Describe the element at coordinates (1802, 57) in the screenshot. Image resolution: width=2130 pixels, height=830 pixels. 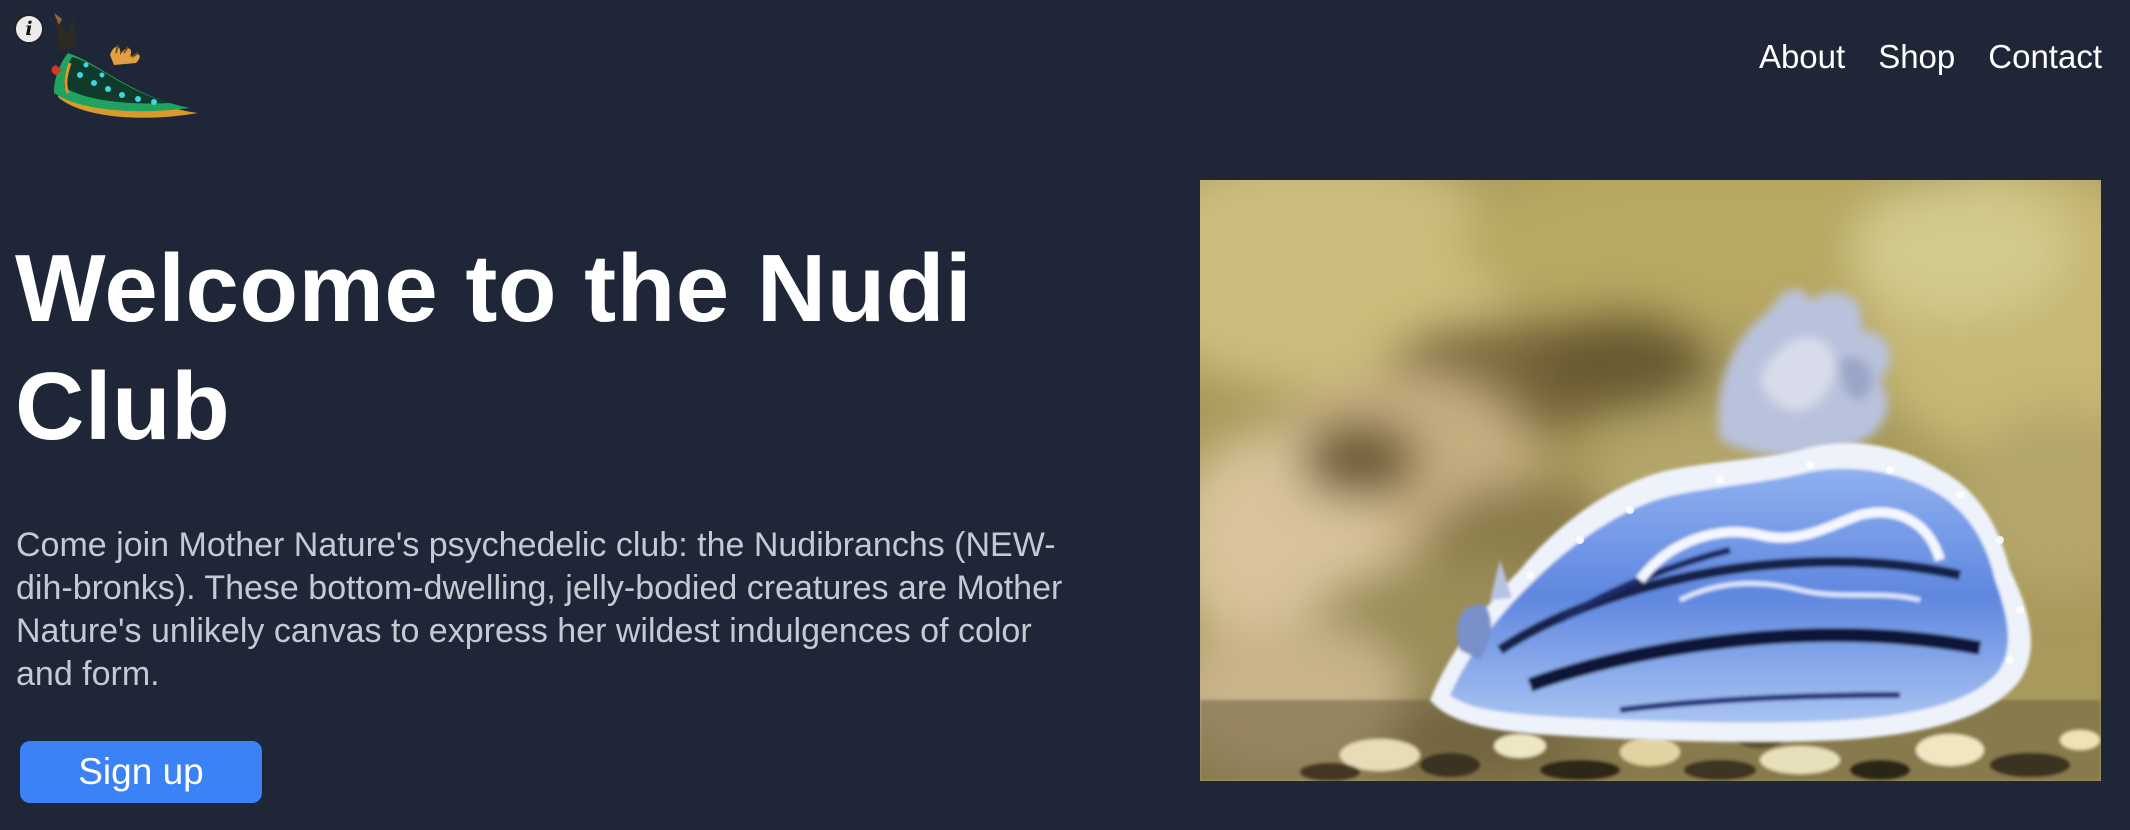
I see `nav-about-link: About` at that location.